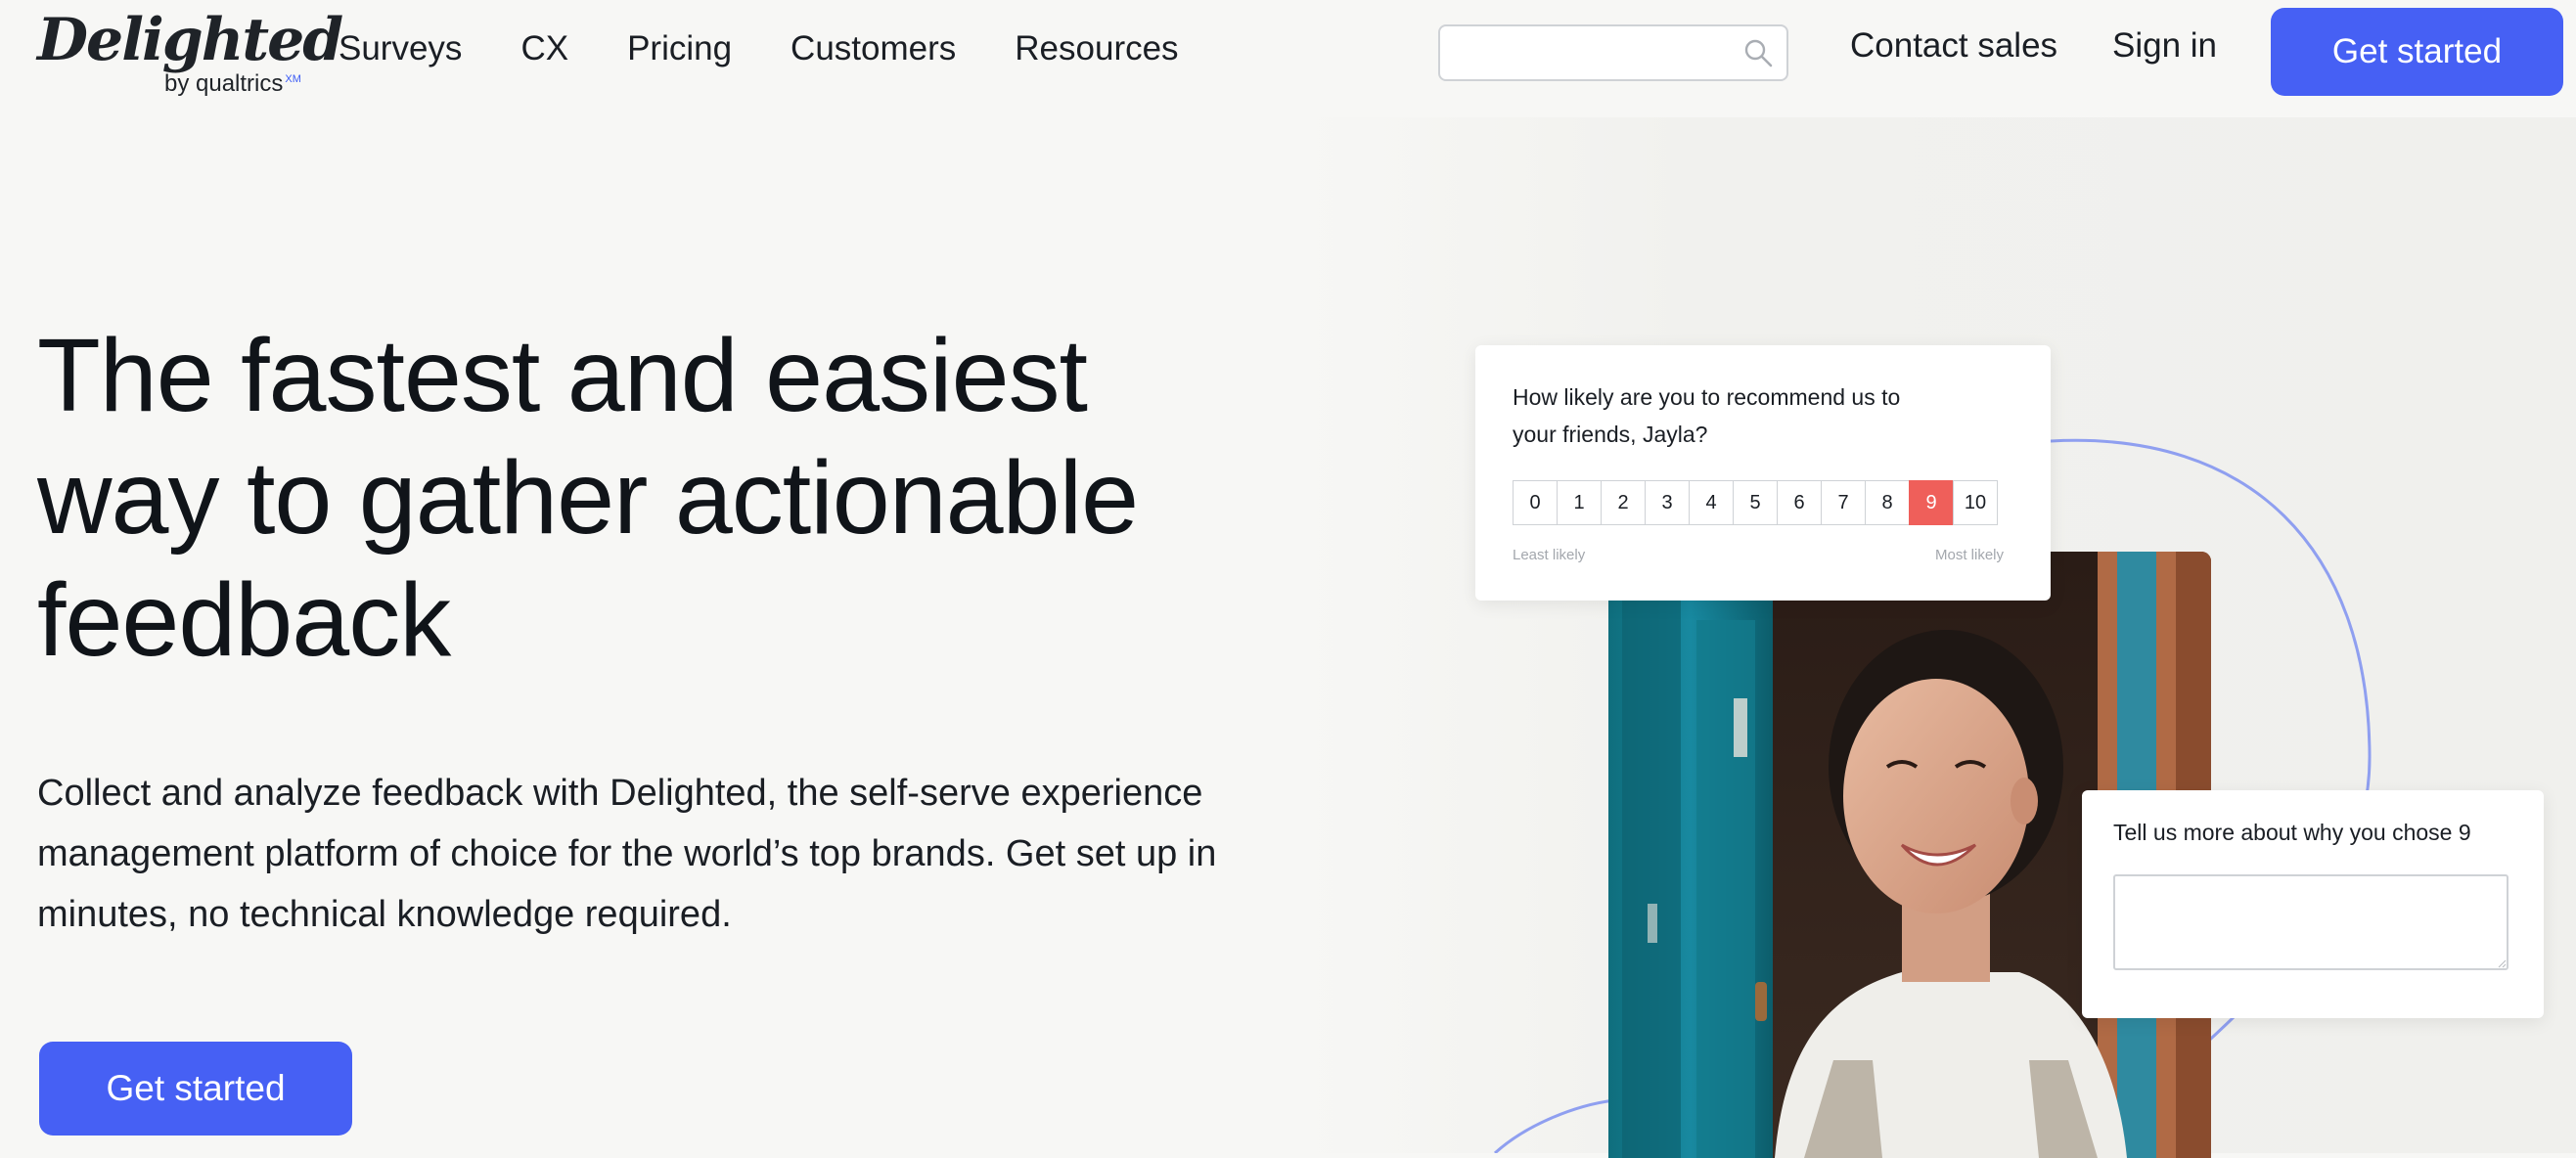 Image resolution: width=2576 pixels, height=1158 pixels. What do you see at coordinates (788, 49) in the screenshot?
I see `main-nav: Surveys CX Pricing Customers Resources` at bounding box center [788, 49].